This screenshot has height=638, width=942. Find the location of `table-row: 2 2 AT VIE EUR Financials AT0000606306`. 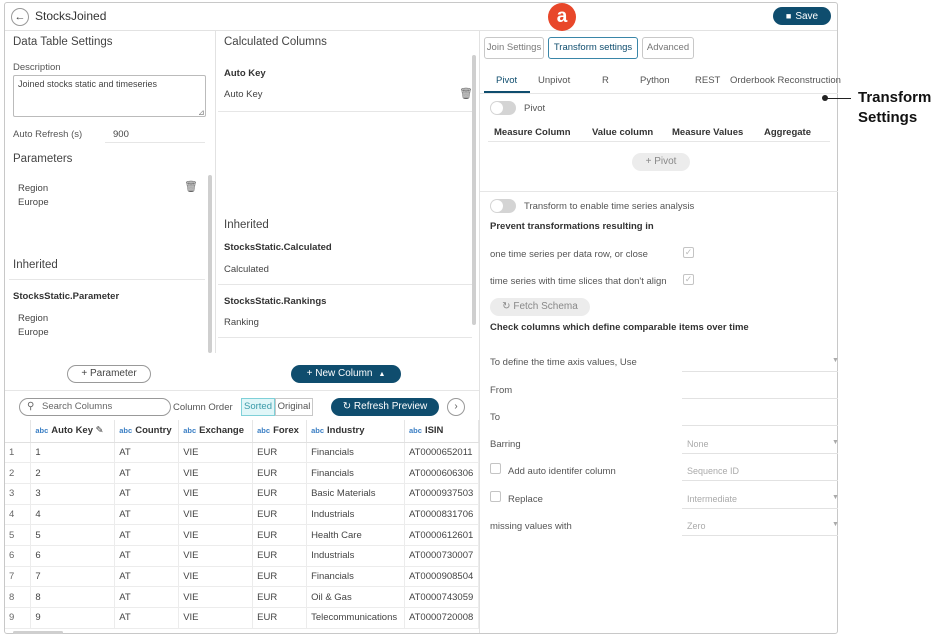

table-row: 2 2 AT VIE EUR Financials AT0000606306 is located at coordinates (242, 473).